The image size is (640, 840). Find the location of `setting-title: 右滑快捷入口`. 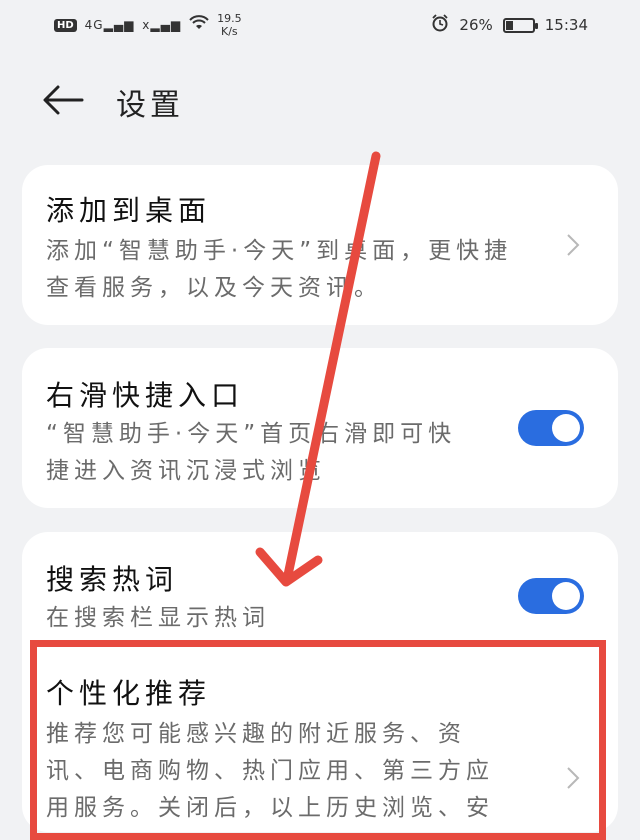

setting-title: 右滑快捷入口 is located at coordinates (145, 395).